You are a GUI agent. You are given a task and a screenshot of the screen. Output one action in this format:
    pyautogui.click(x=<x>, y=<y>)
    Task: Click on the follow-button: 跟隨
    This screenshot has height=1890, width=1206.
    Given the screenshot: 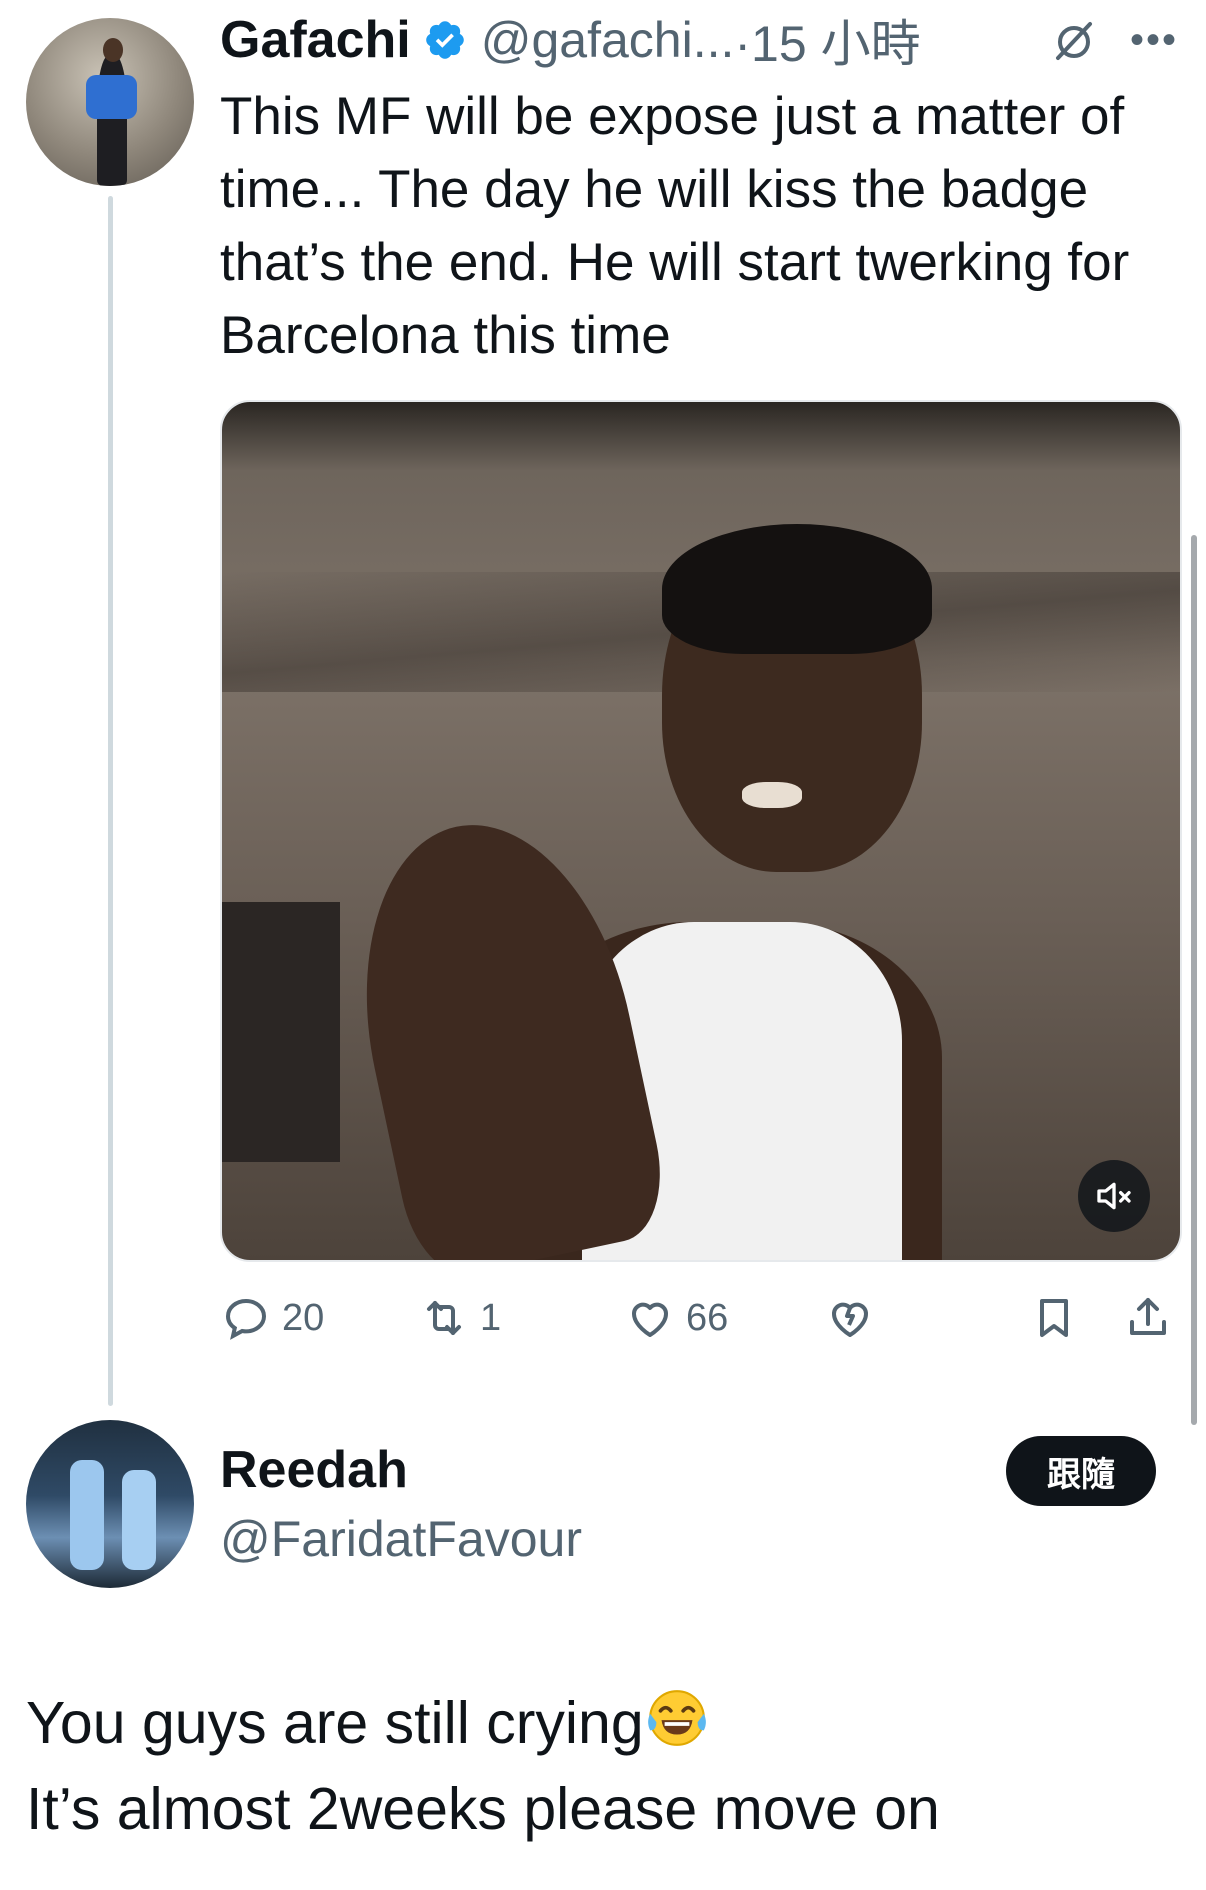 What is the action you would take?
    pyautogui.click(x=1081, y=1471)
    